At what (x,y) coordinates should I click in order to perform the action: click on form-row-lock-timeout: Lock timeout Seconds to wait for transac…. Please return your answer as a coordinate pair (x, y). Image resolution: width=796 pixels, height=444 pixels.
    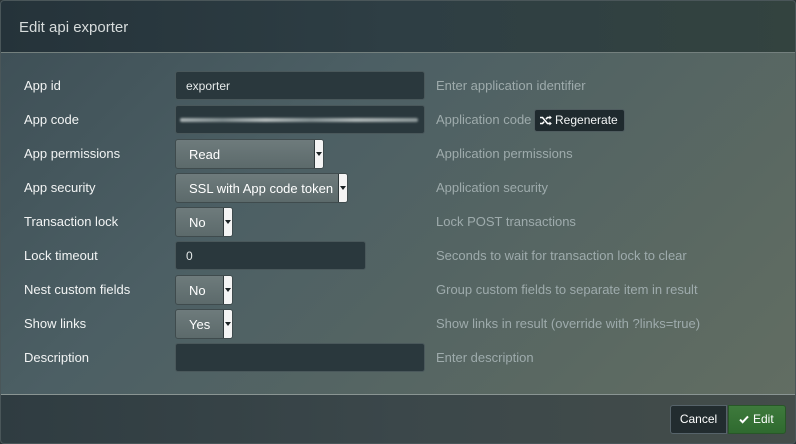
    Looking at the image, I should click on (398, 257).